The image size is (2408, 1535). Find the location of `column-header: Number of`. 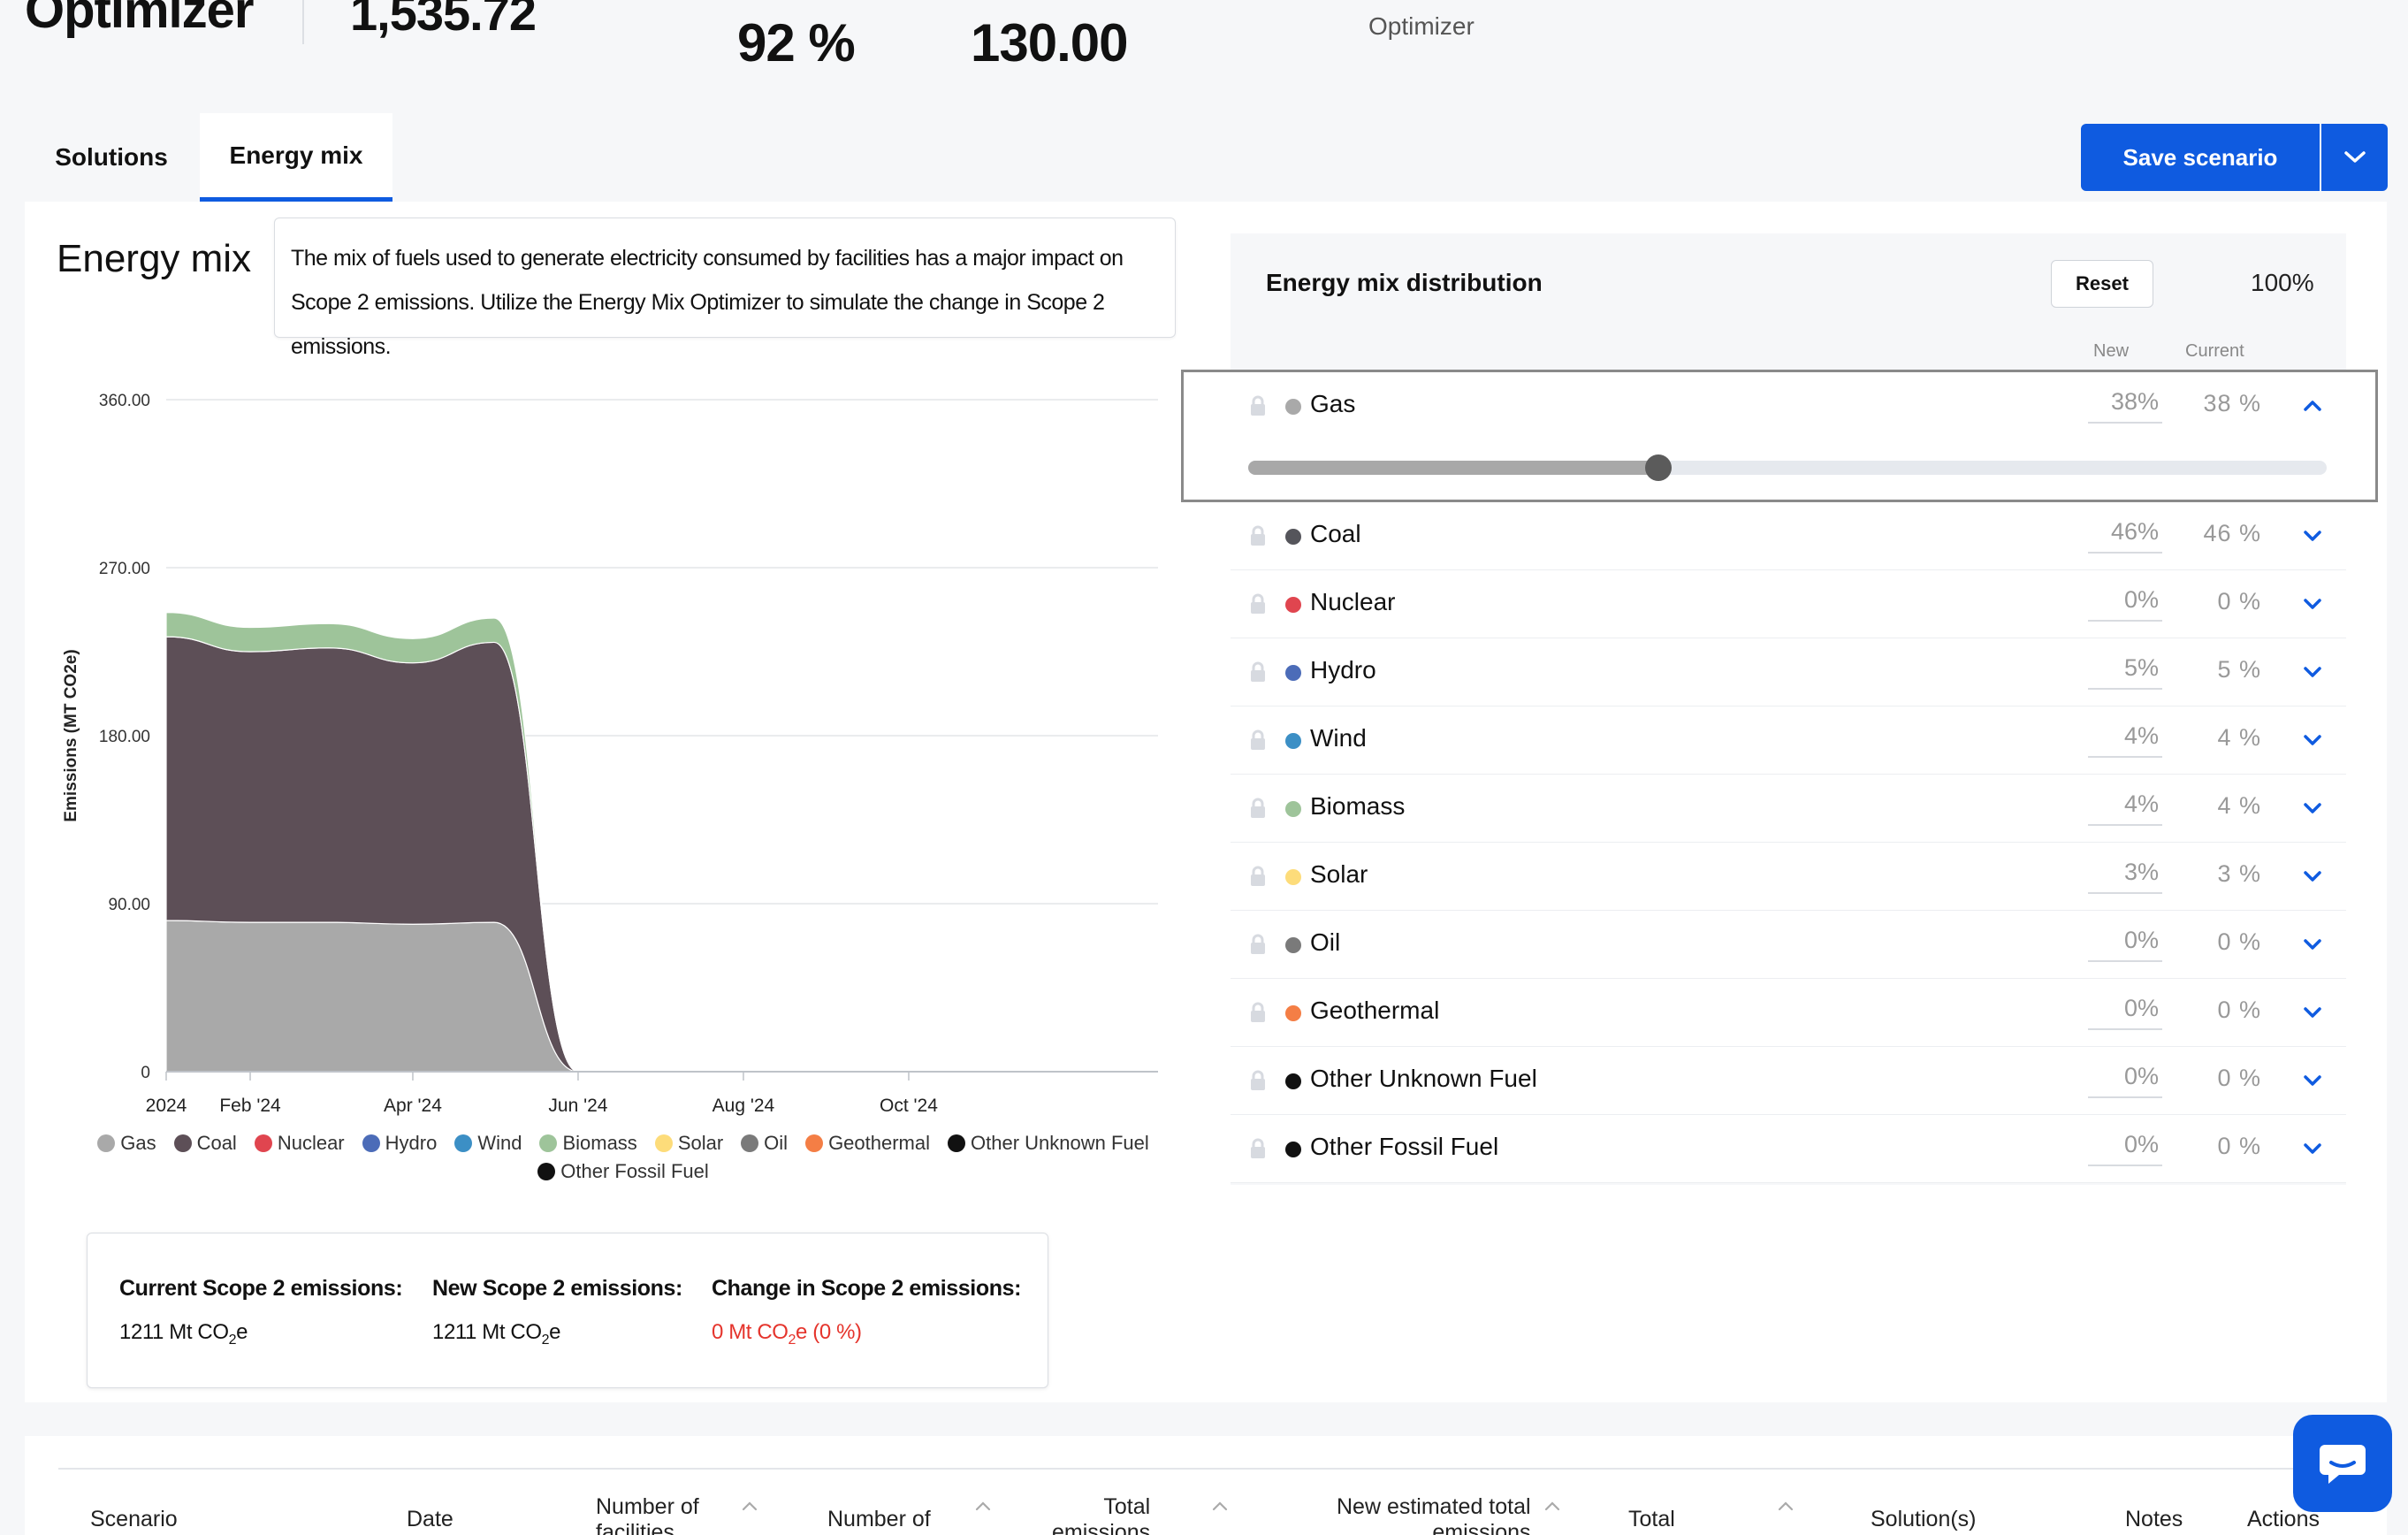

column-header: Number of is located at coordinates (879, 1520).